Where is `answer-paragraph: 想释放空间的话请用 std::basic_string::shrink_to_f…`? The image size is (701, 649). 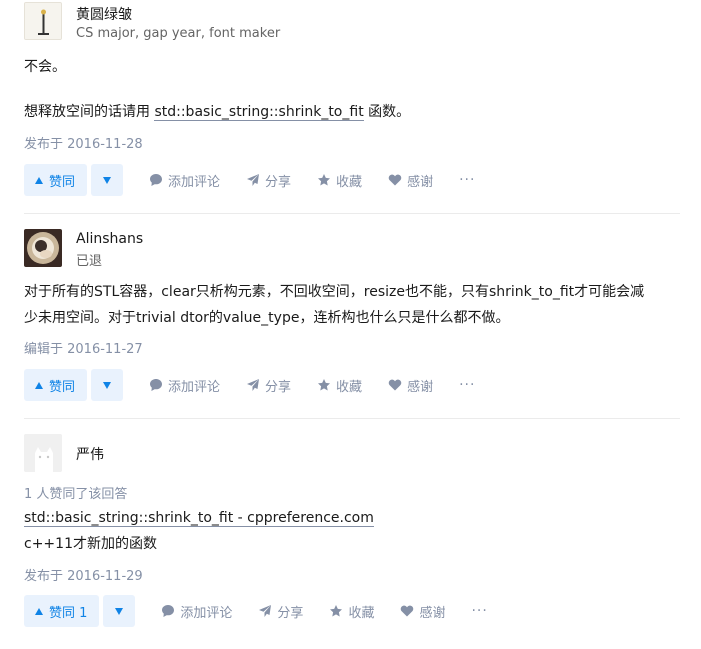 answer-paragraph: 想释放空间的话请用 std::basic_string::shrink_to_f… is located at coordinates (217, 112).